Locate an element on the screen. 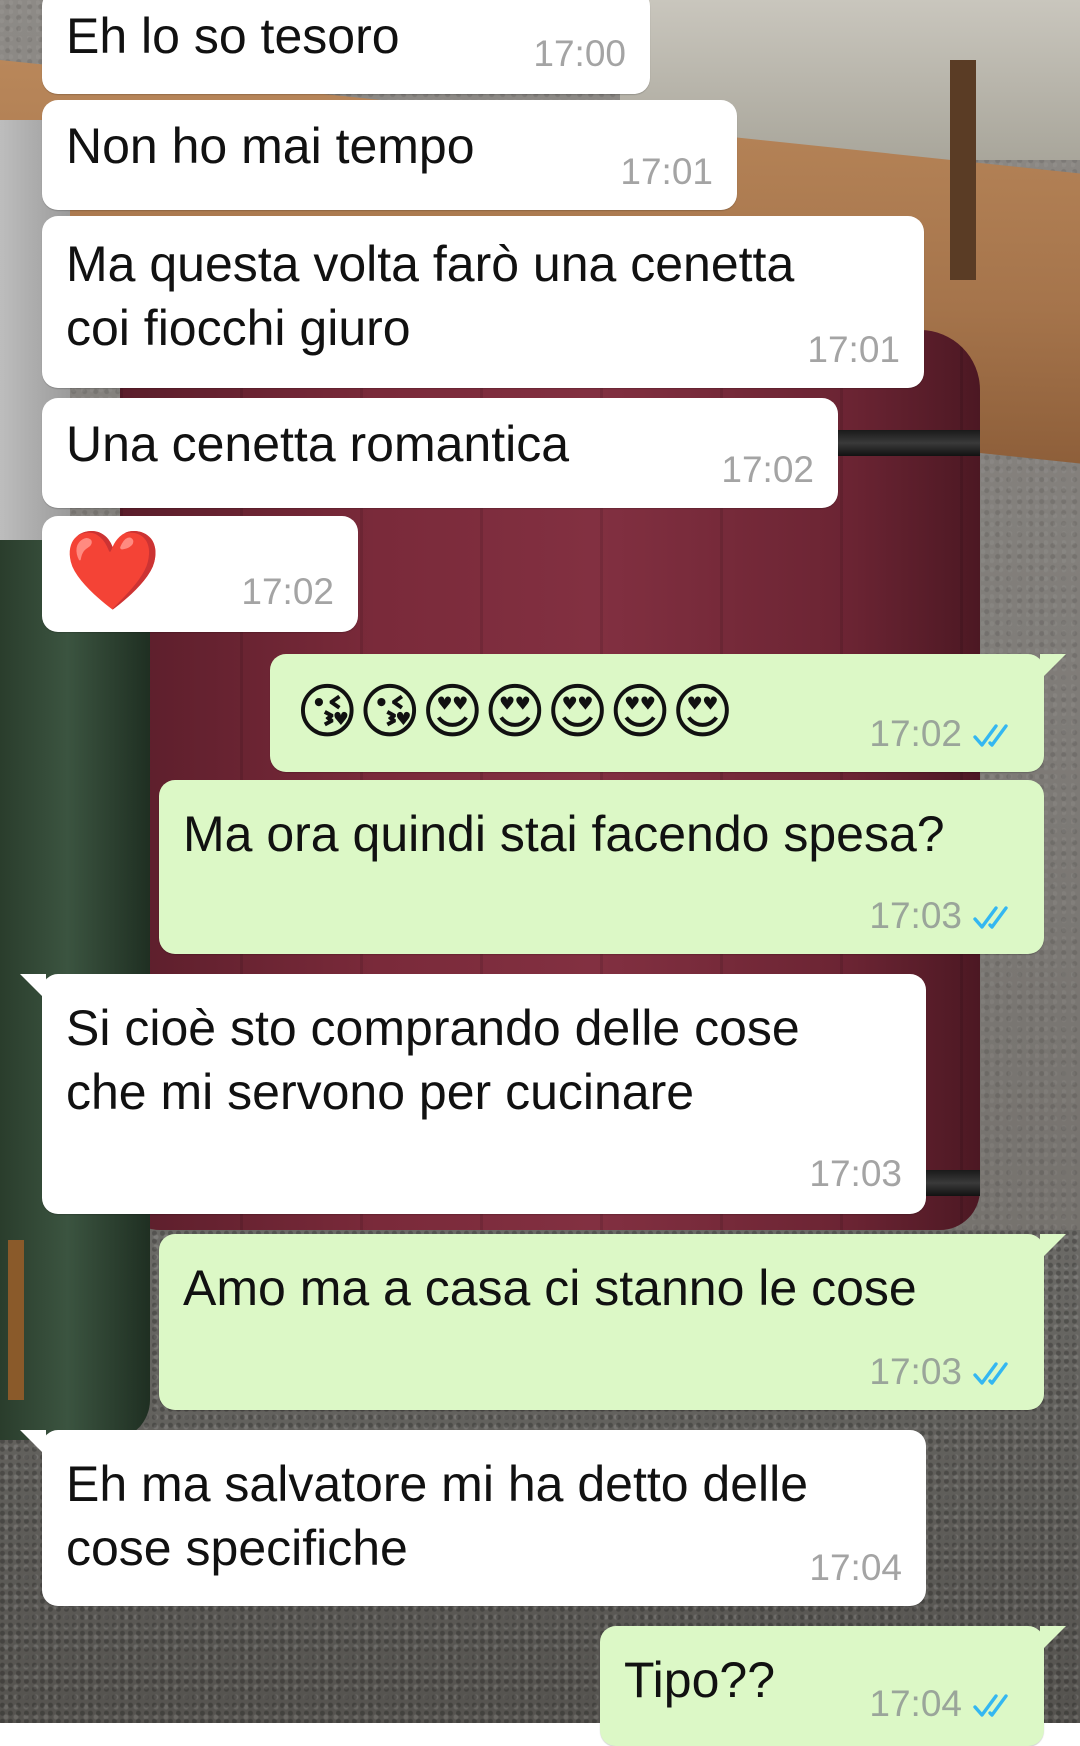 The image size is (1080, 1746). incoming-message: Una cenetta romantica 17:02 is located at coordinates (440, 453).